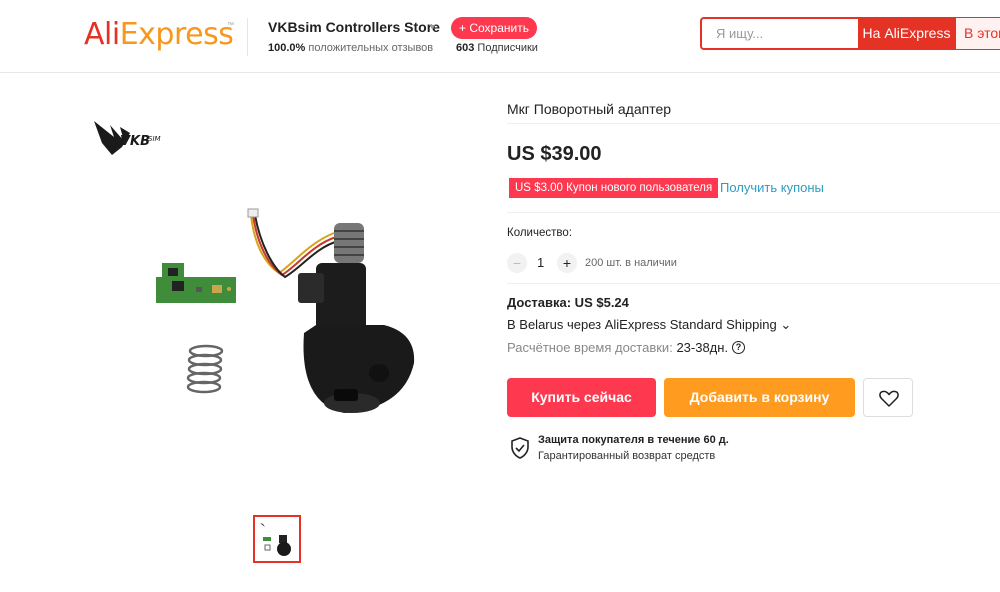 This screenshot has width=1000, height=592. Describe the element at coordinates (738, 347) in the screenshot. I see `help-icon: ?` at that location.